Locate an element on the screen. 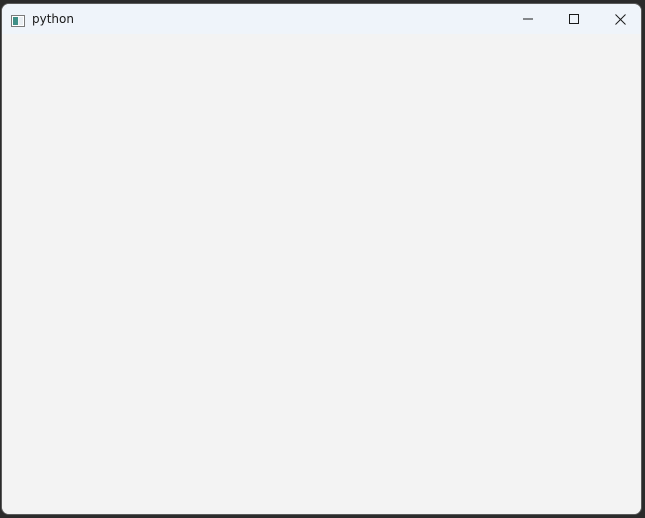  title-bar: python is located at coordinates (321, 19).